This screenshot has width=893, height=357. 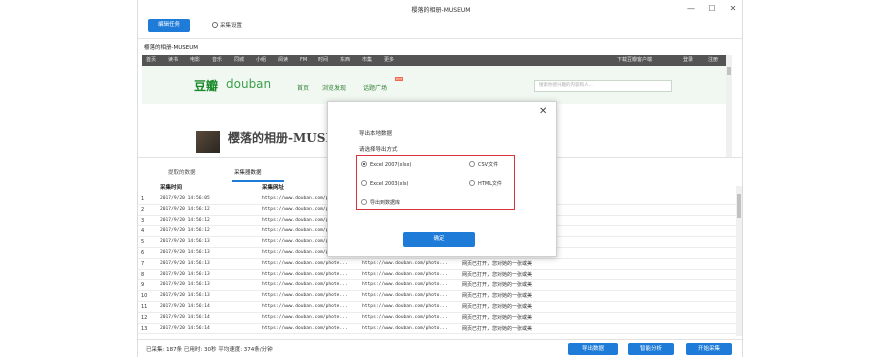 I want to click on option-excel-2007: Excel 2007(xlsx), so click(x=386, y=164).